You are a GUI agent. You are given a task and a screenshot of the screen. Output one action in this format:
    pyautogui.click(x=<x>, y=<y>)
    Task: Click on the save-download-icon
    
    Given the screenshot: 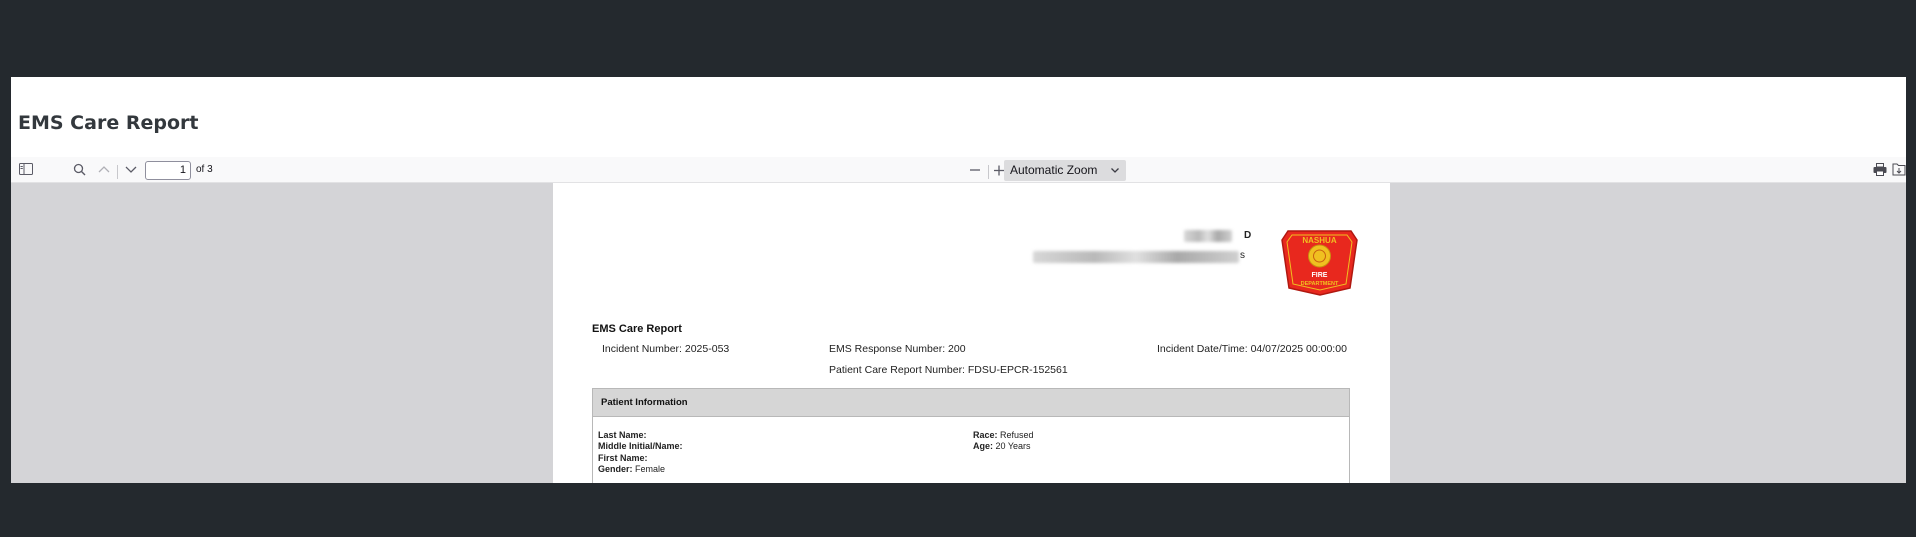 What is the action you would take?
    pyautogui.click(x=1899, y=169)
    